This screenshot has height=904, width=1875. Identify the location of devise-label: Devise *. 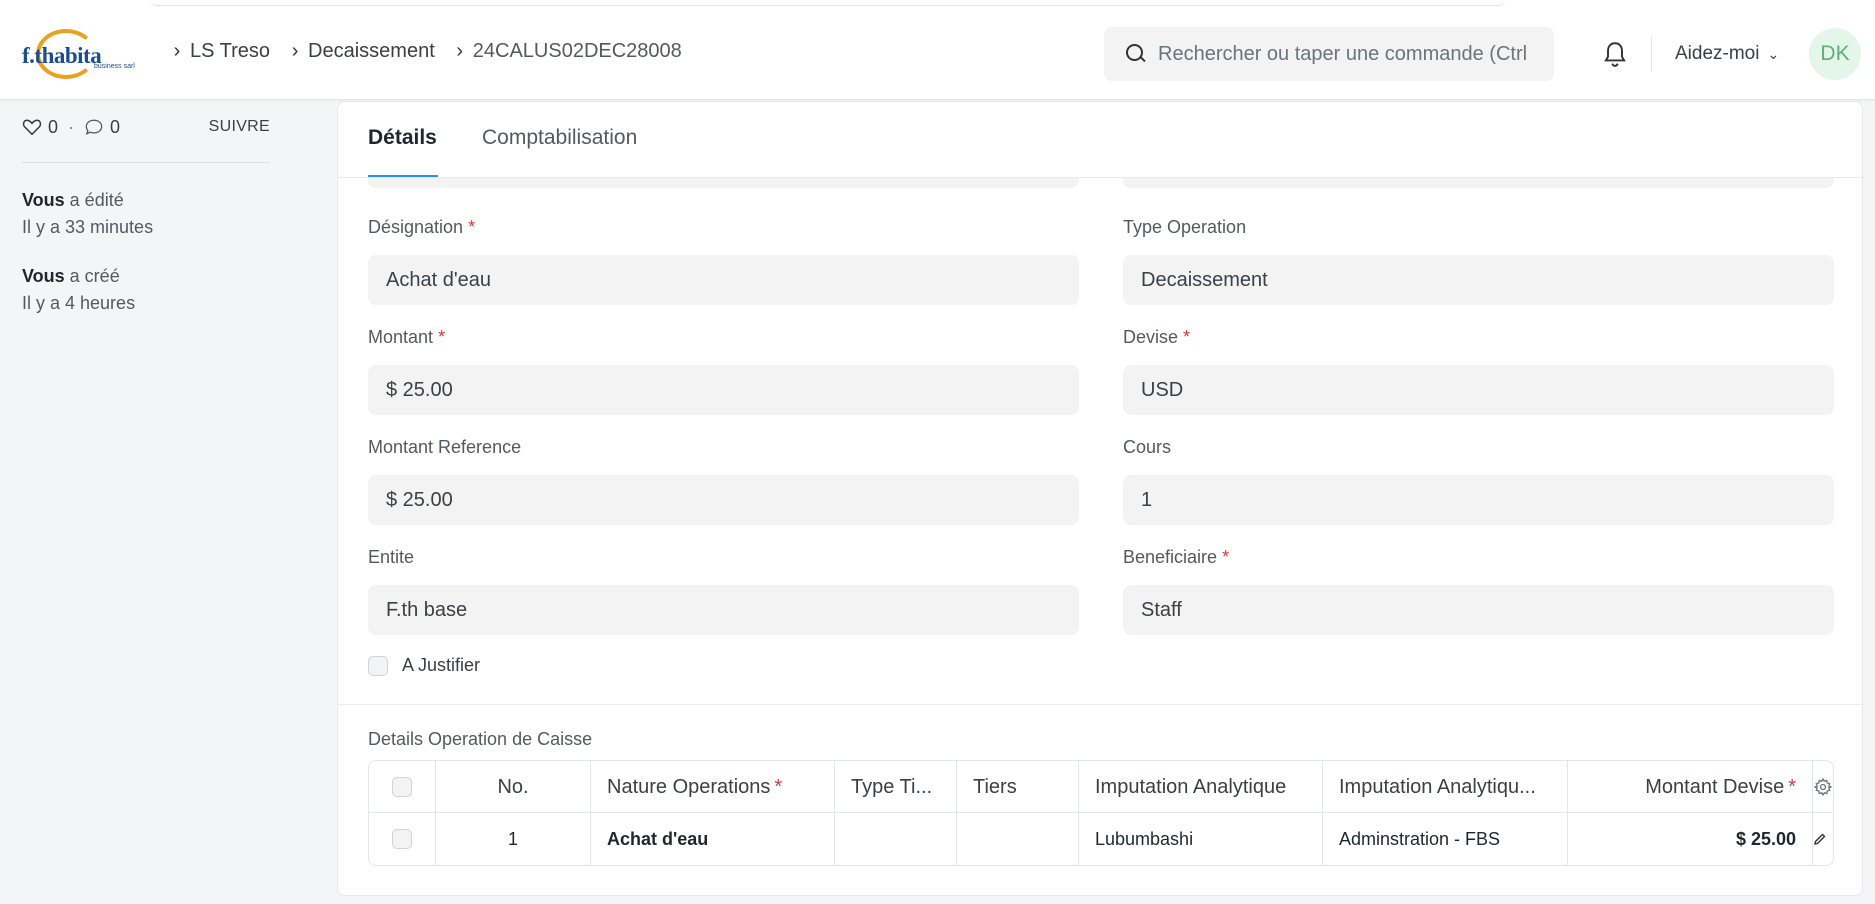
(1157, 337).